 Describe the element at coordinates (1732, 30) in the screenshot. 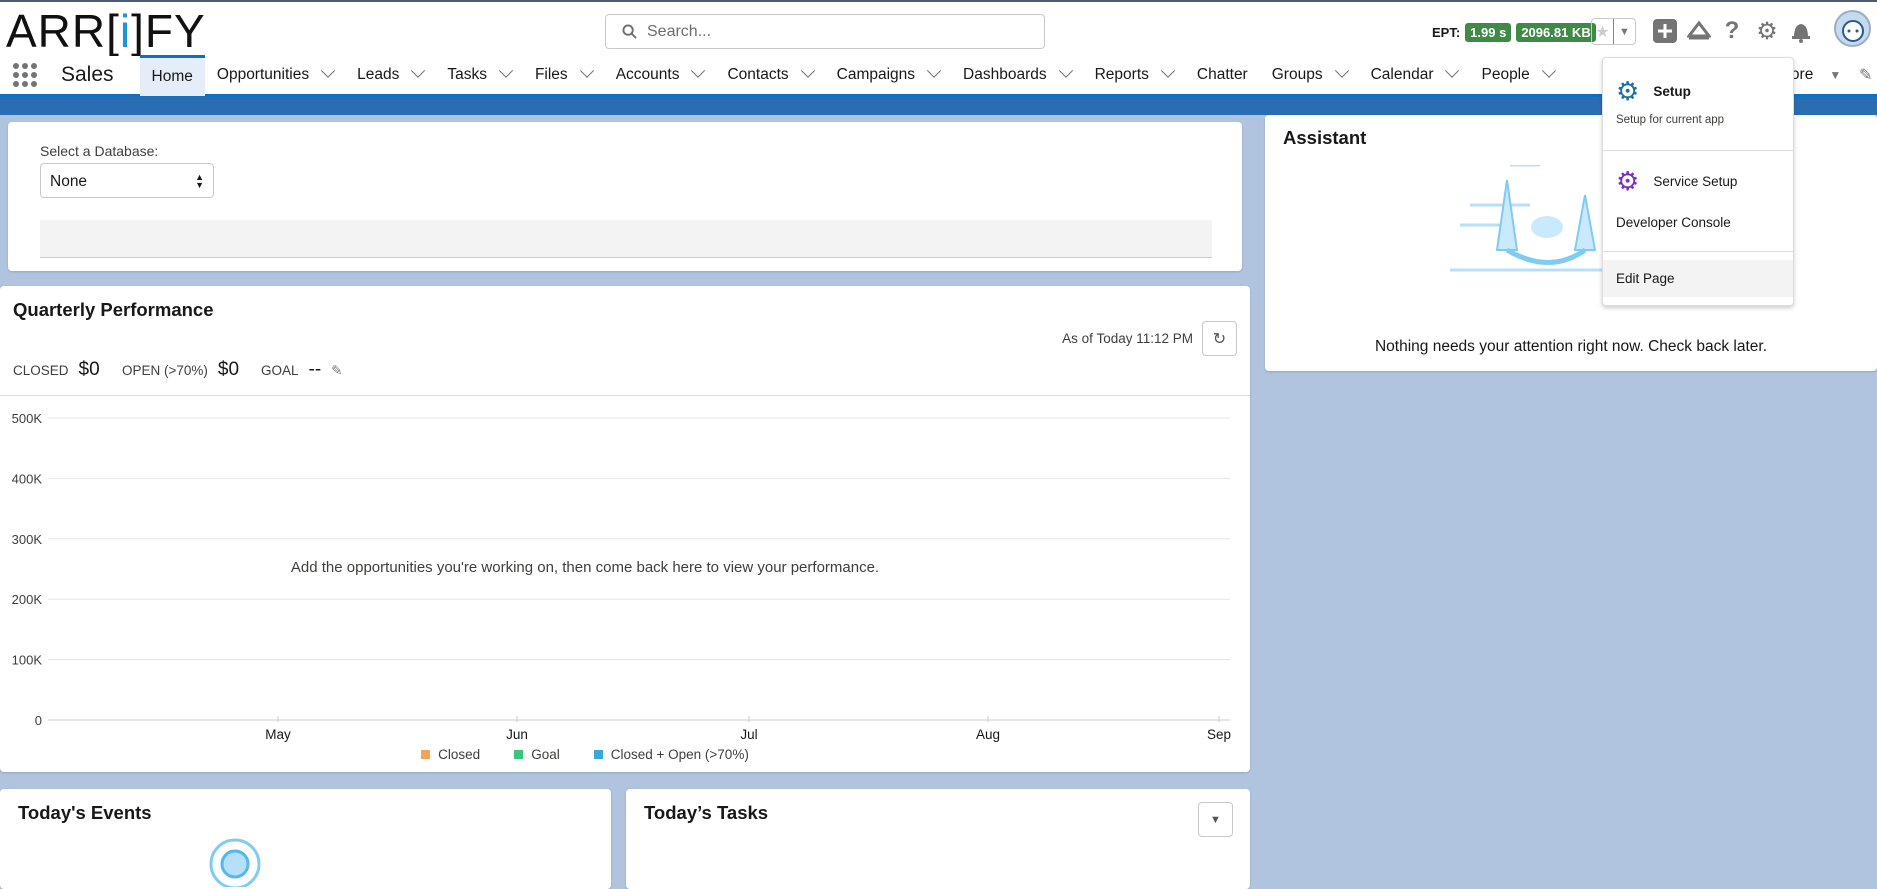

I see `help-icon: ?` at that location.